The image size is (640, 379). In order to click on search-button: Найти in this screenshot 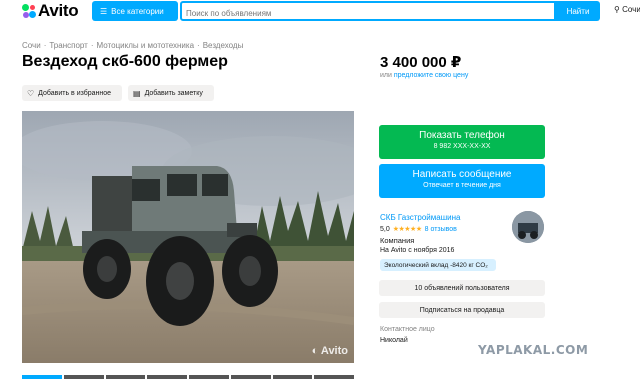, I will do `click(578, 11)`.